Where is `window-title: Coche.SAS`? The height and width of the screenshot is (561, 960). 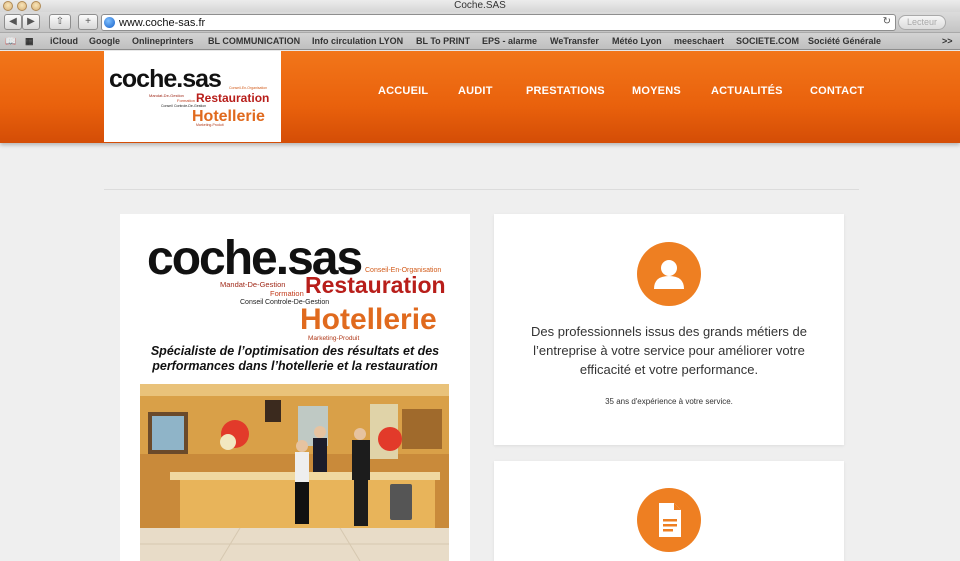
window-title: Coche.SAS is located at coordinates (480, 5).